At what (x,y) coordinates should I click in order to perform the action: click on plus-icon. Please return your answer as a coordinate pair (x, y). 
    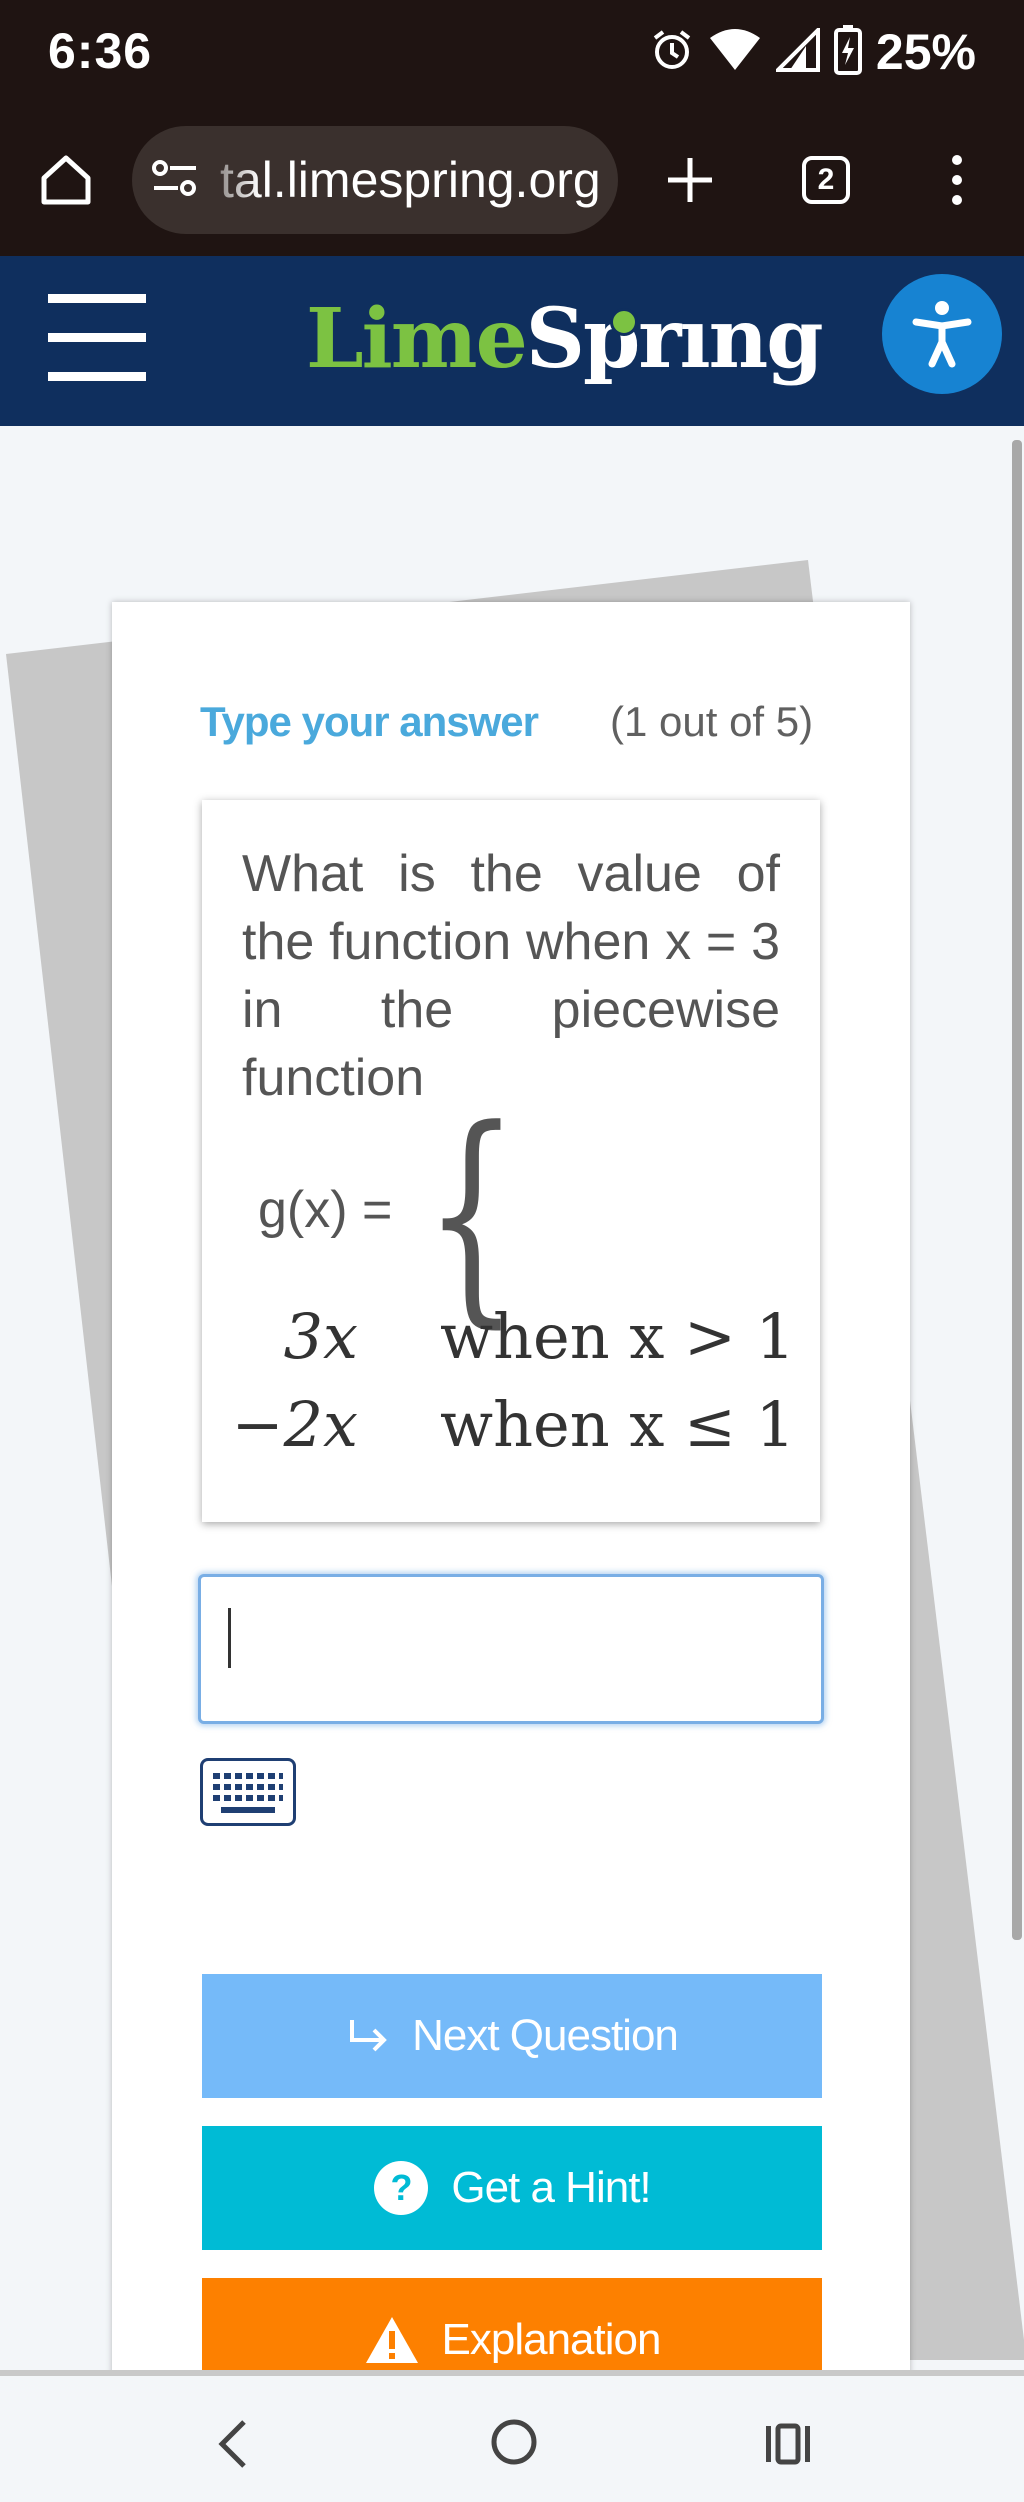
    Looking at the image, I should click on (690, 180).